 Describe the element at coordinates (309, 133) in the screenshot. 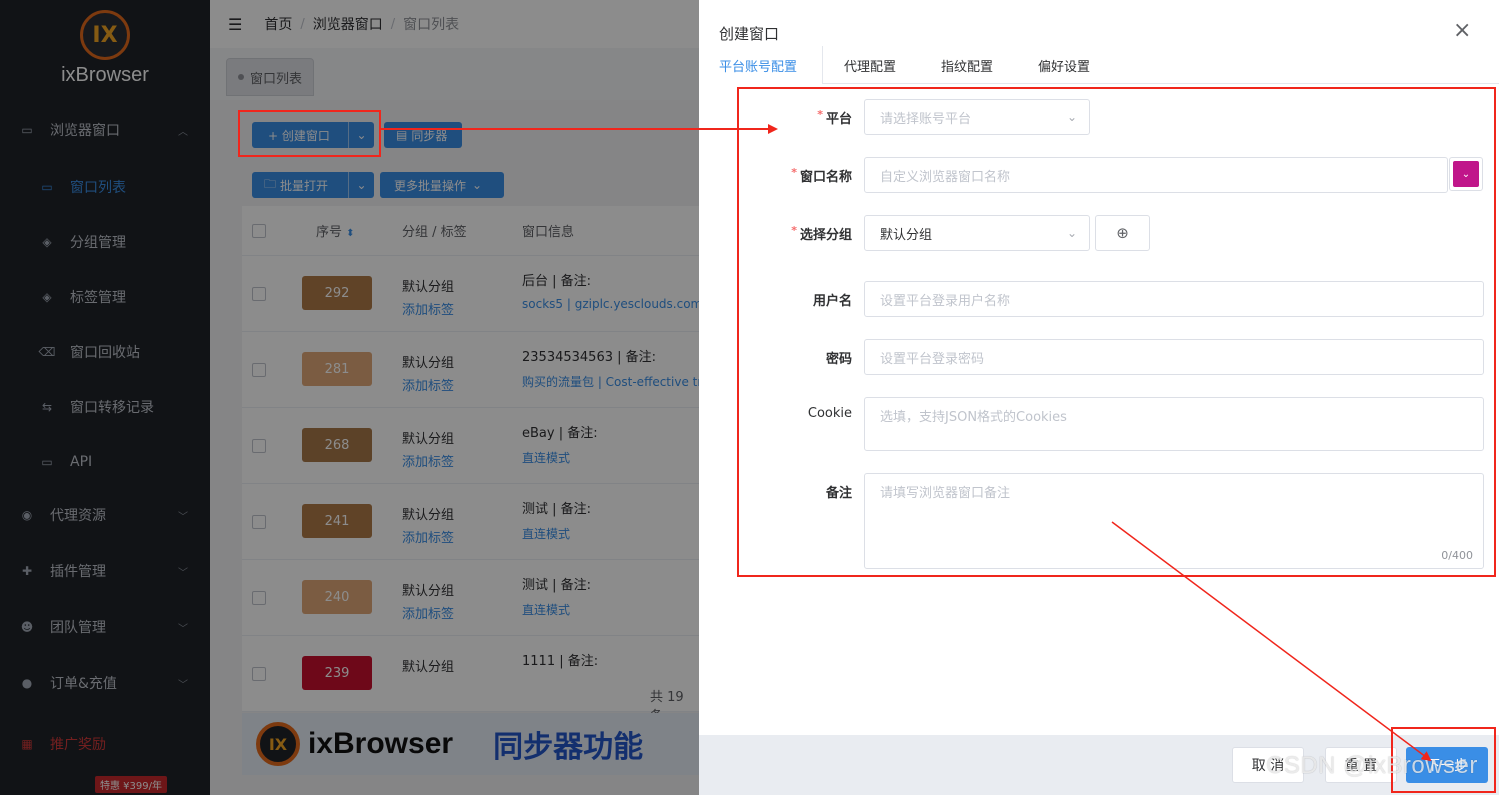

I see `annotation-box-create` at that location.